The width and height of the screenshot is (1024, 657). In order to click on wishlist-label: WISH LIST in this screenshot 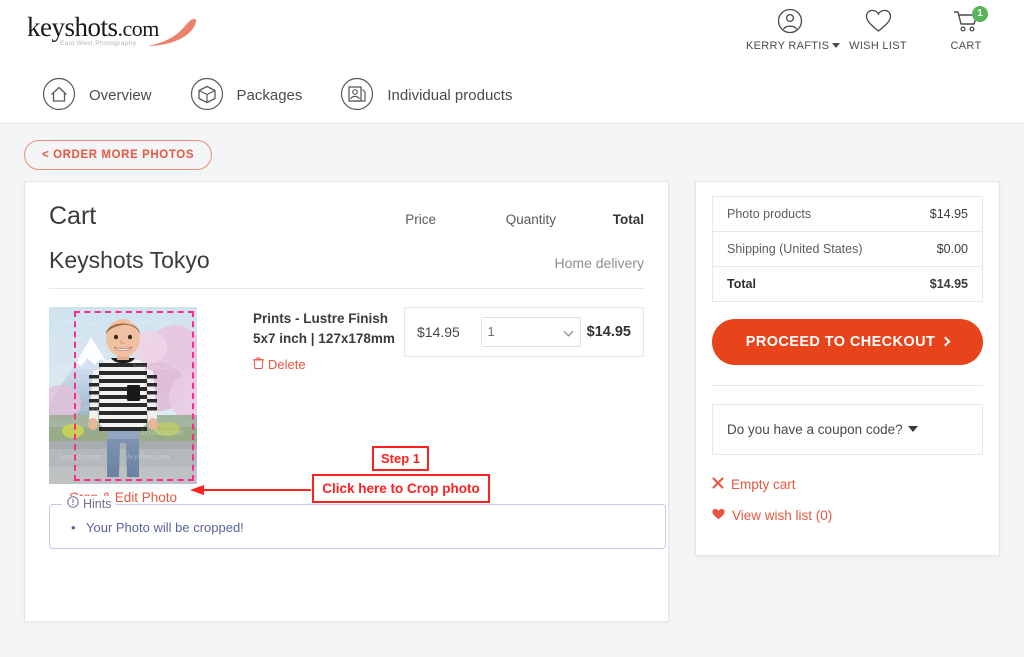, I will do `click(878, 46)`.